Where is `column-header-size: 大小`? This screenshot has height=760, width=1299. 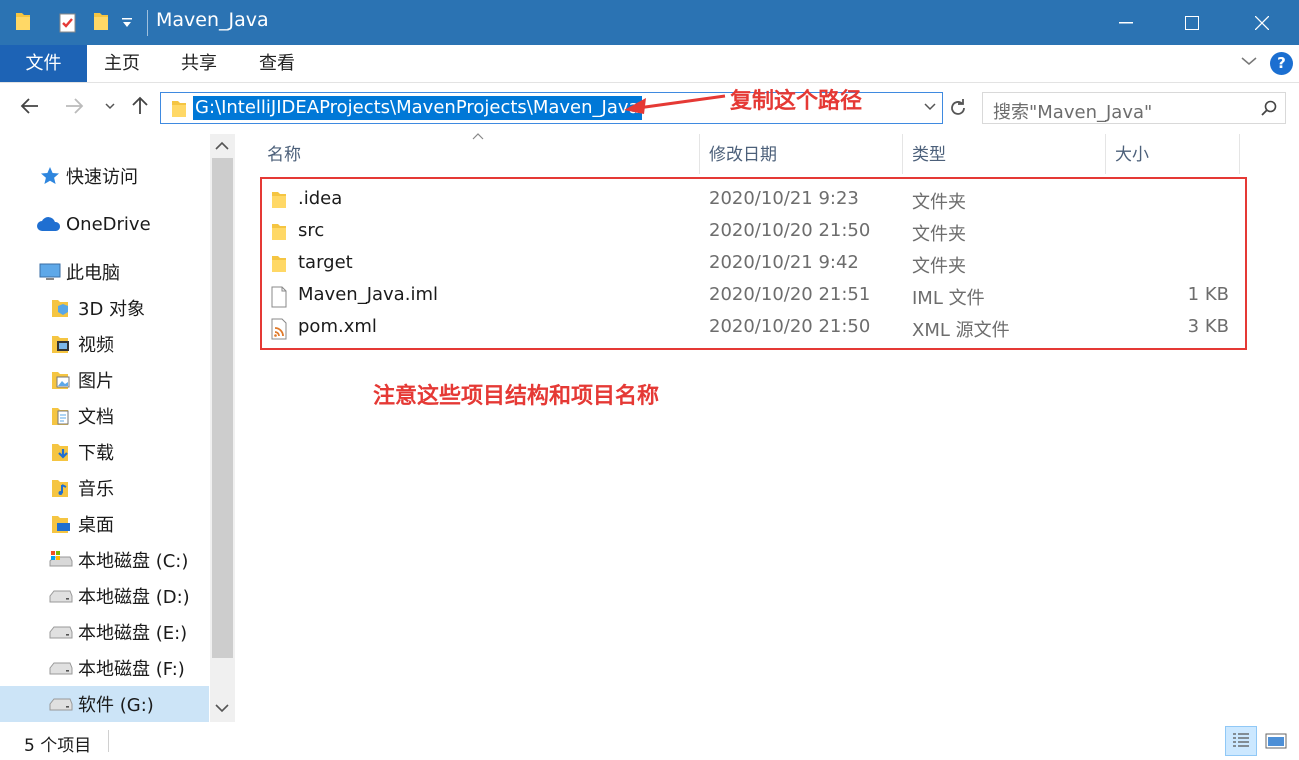 column-header-size: 大小 is located at coordinates (1132, 160).